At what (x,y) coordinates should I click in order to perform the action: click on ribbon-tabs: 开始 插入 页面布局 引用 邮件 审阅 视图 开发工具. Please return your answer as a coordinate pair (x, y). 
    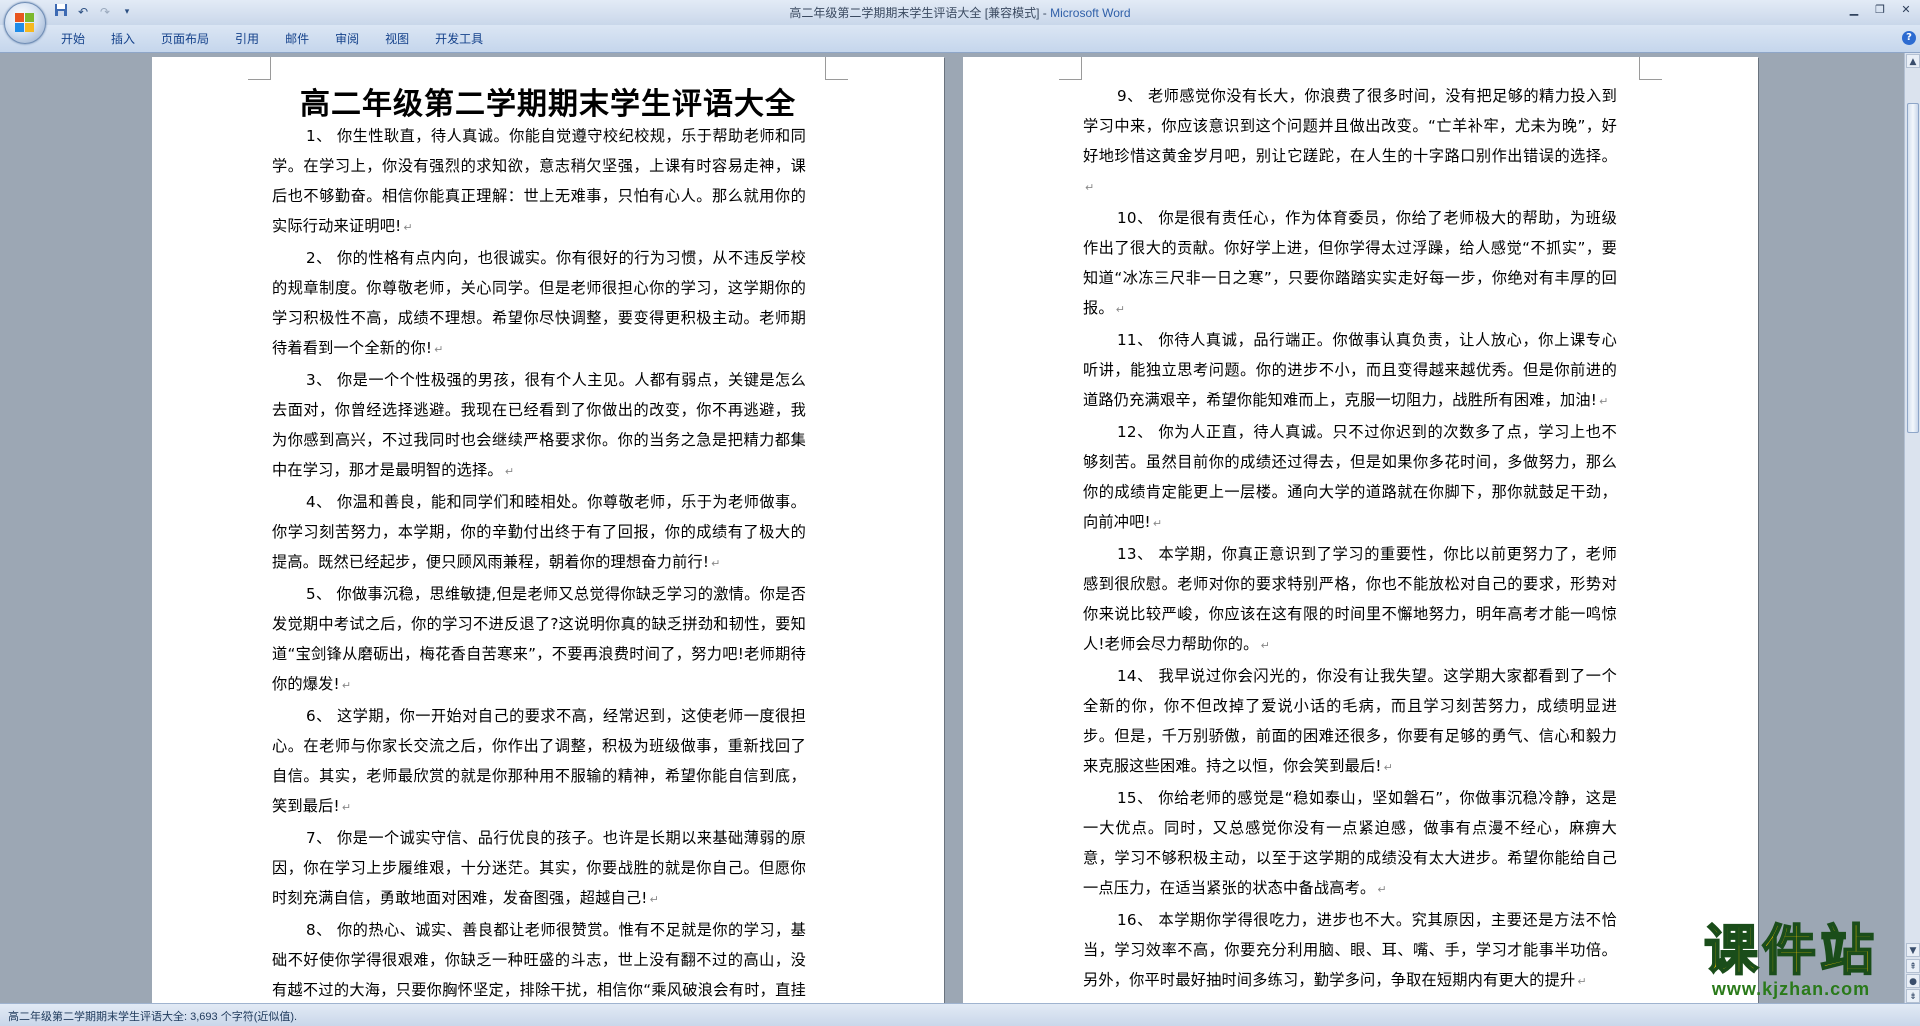
    Looking at the image, I should click on (272, 39).